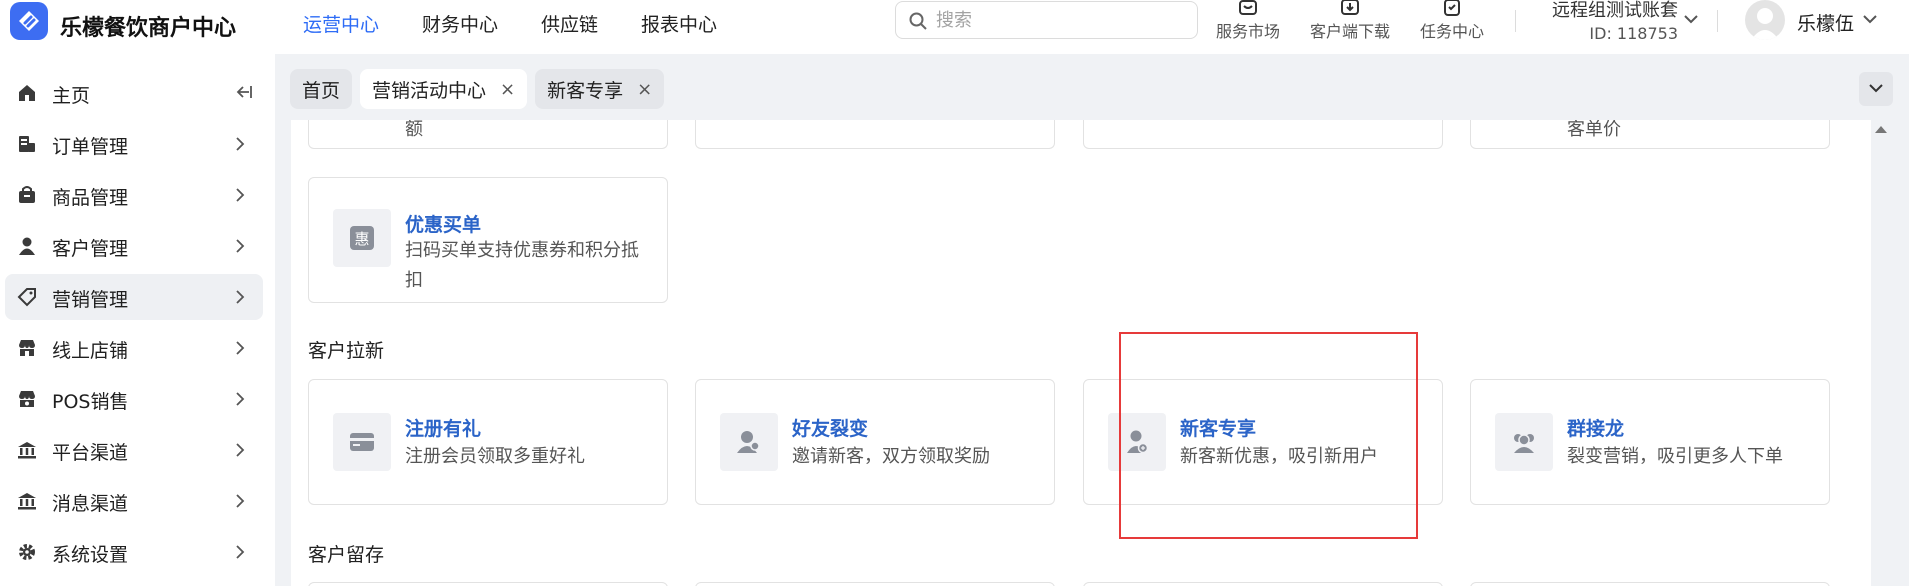 The image size is (1909, 586). I want to click on activity-card-youhui: 惠 优惠买单 扫码买单支持优惠券和积分抵扣, so click(488, 240).